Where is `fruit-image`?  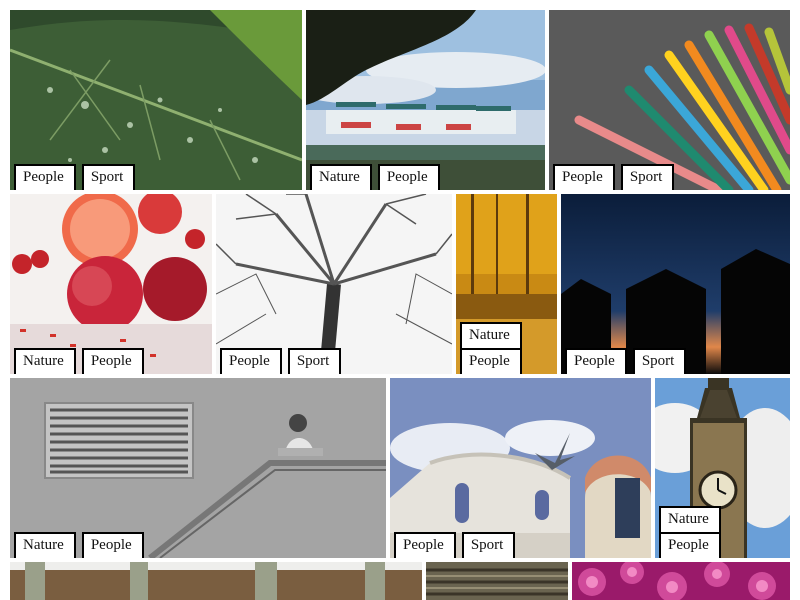 fruit-image is located at coordinates (111, 284).